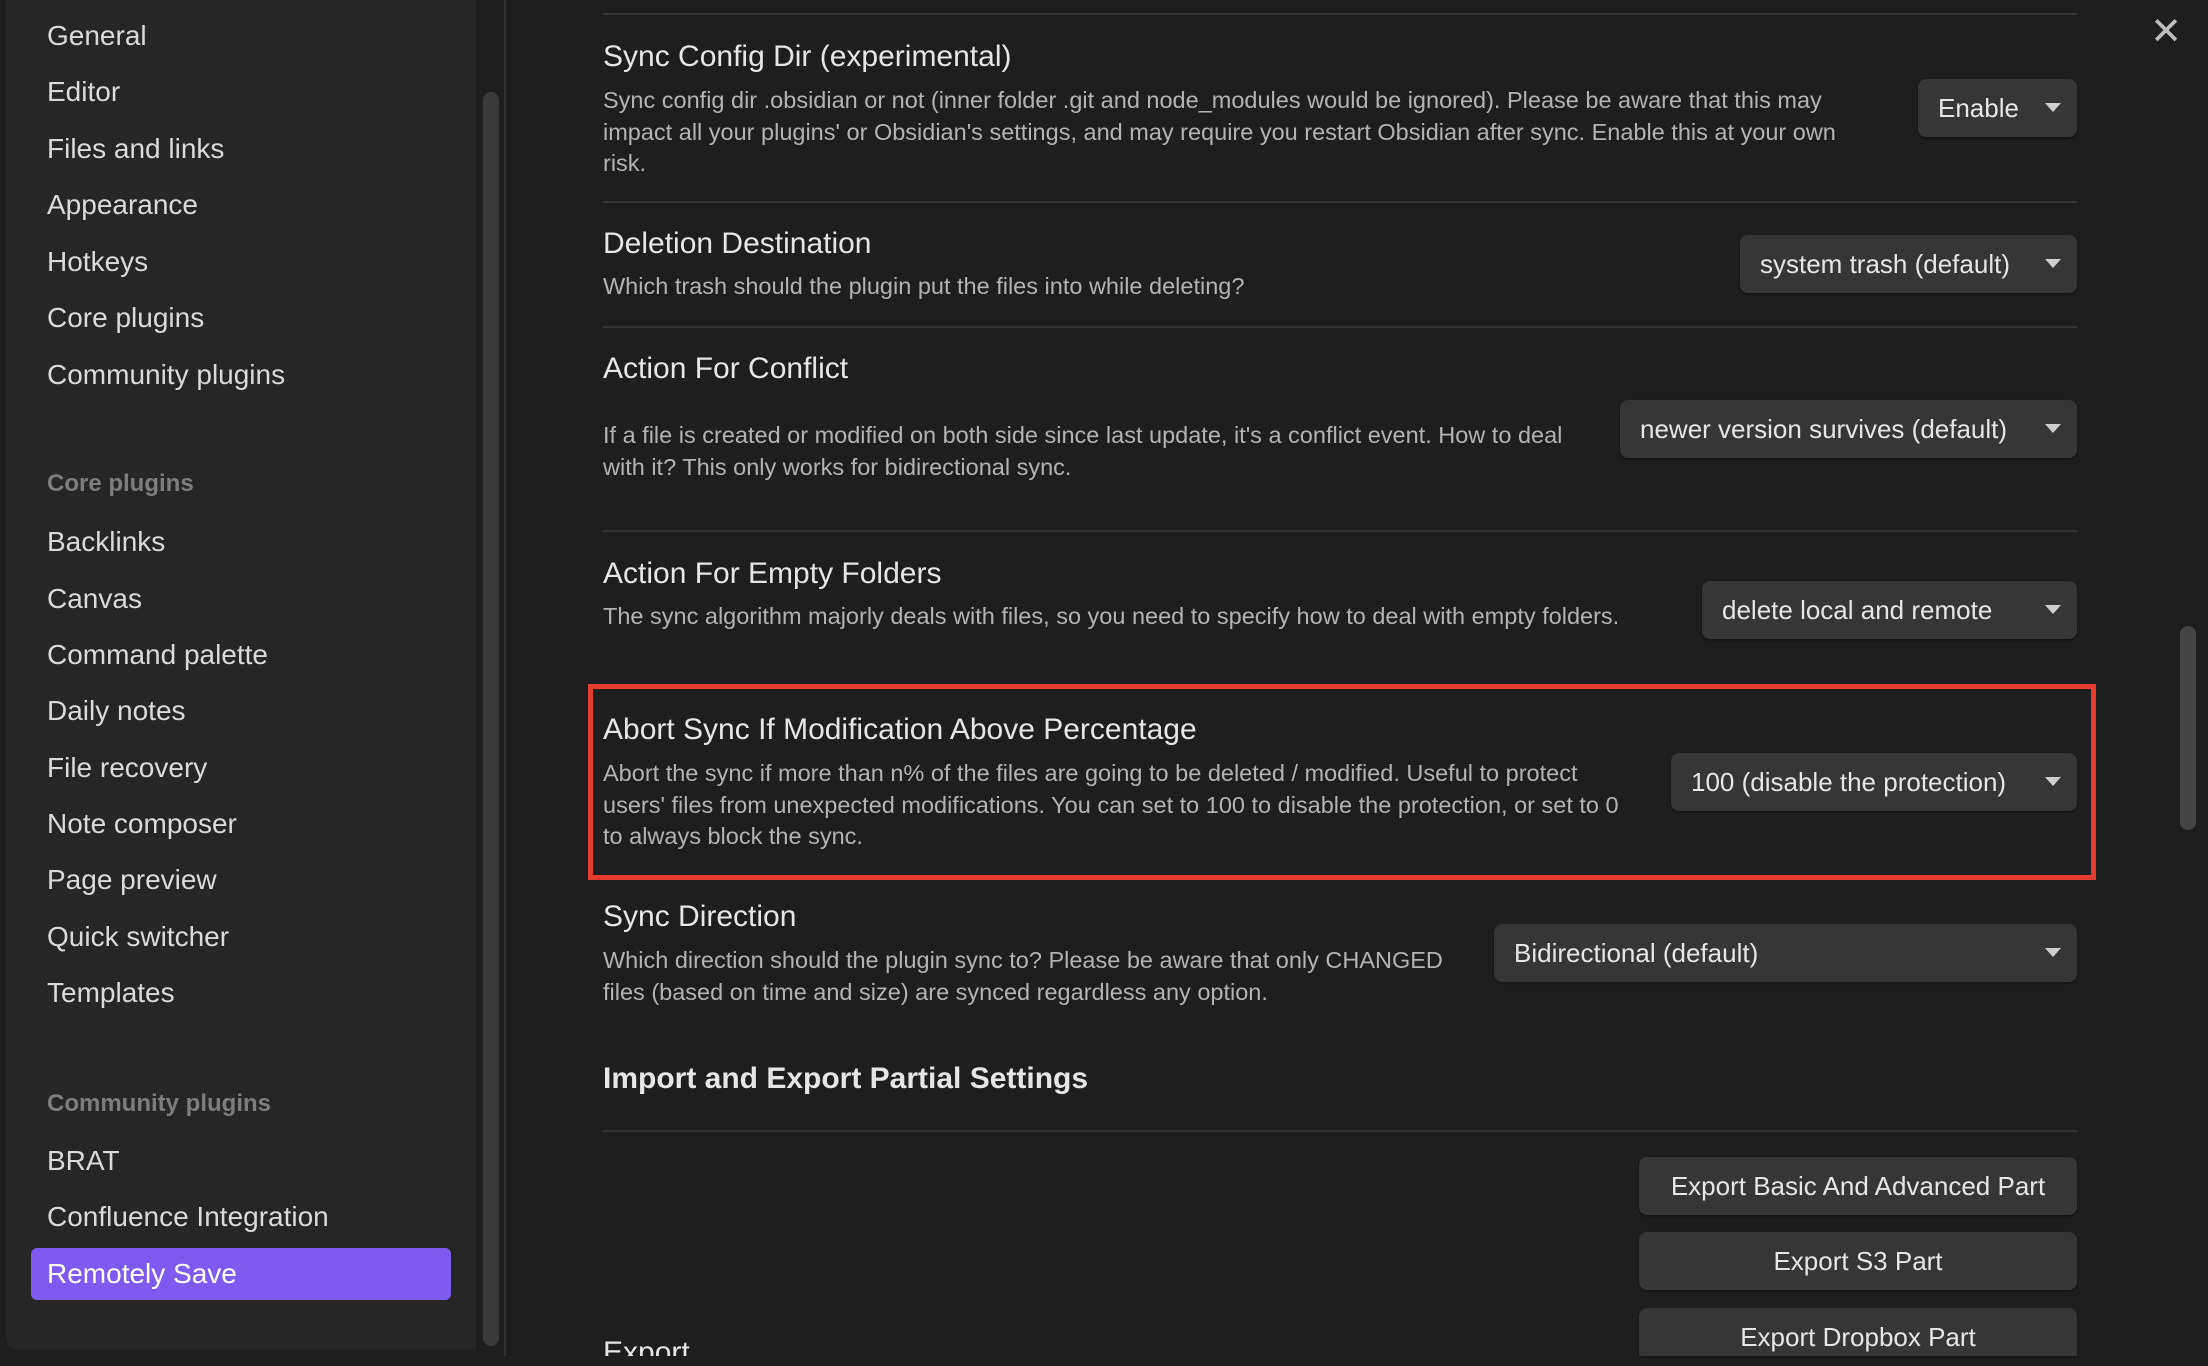  Describe the element at coordinates (1858, 1186) in the screenshot. I see `export-basic-advanced-button: Export Basic And Advanced Part` at that location.